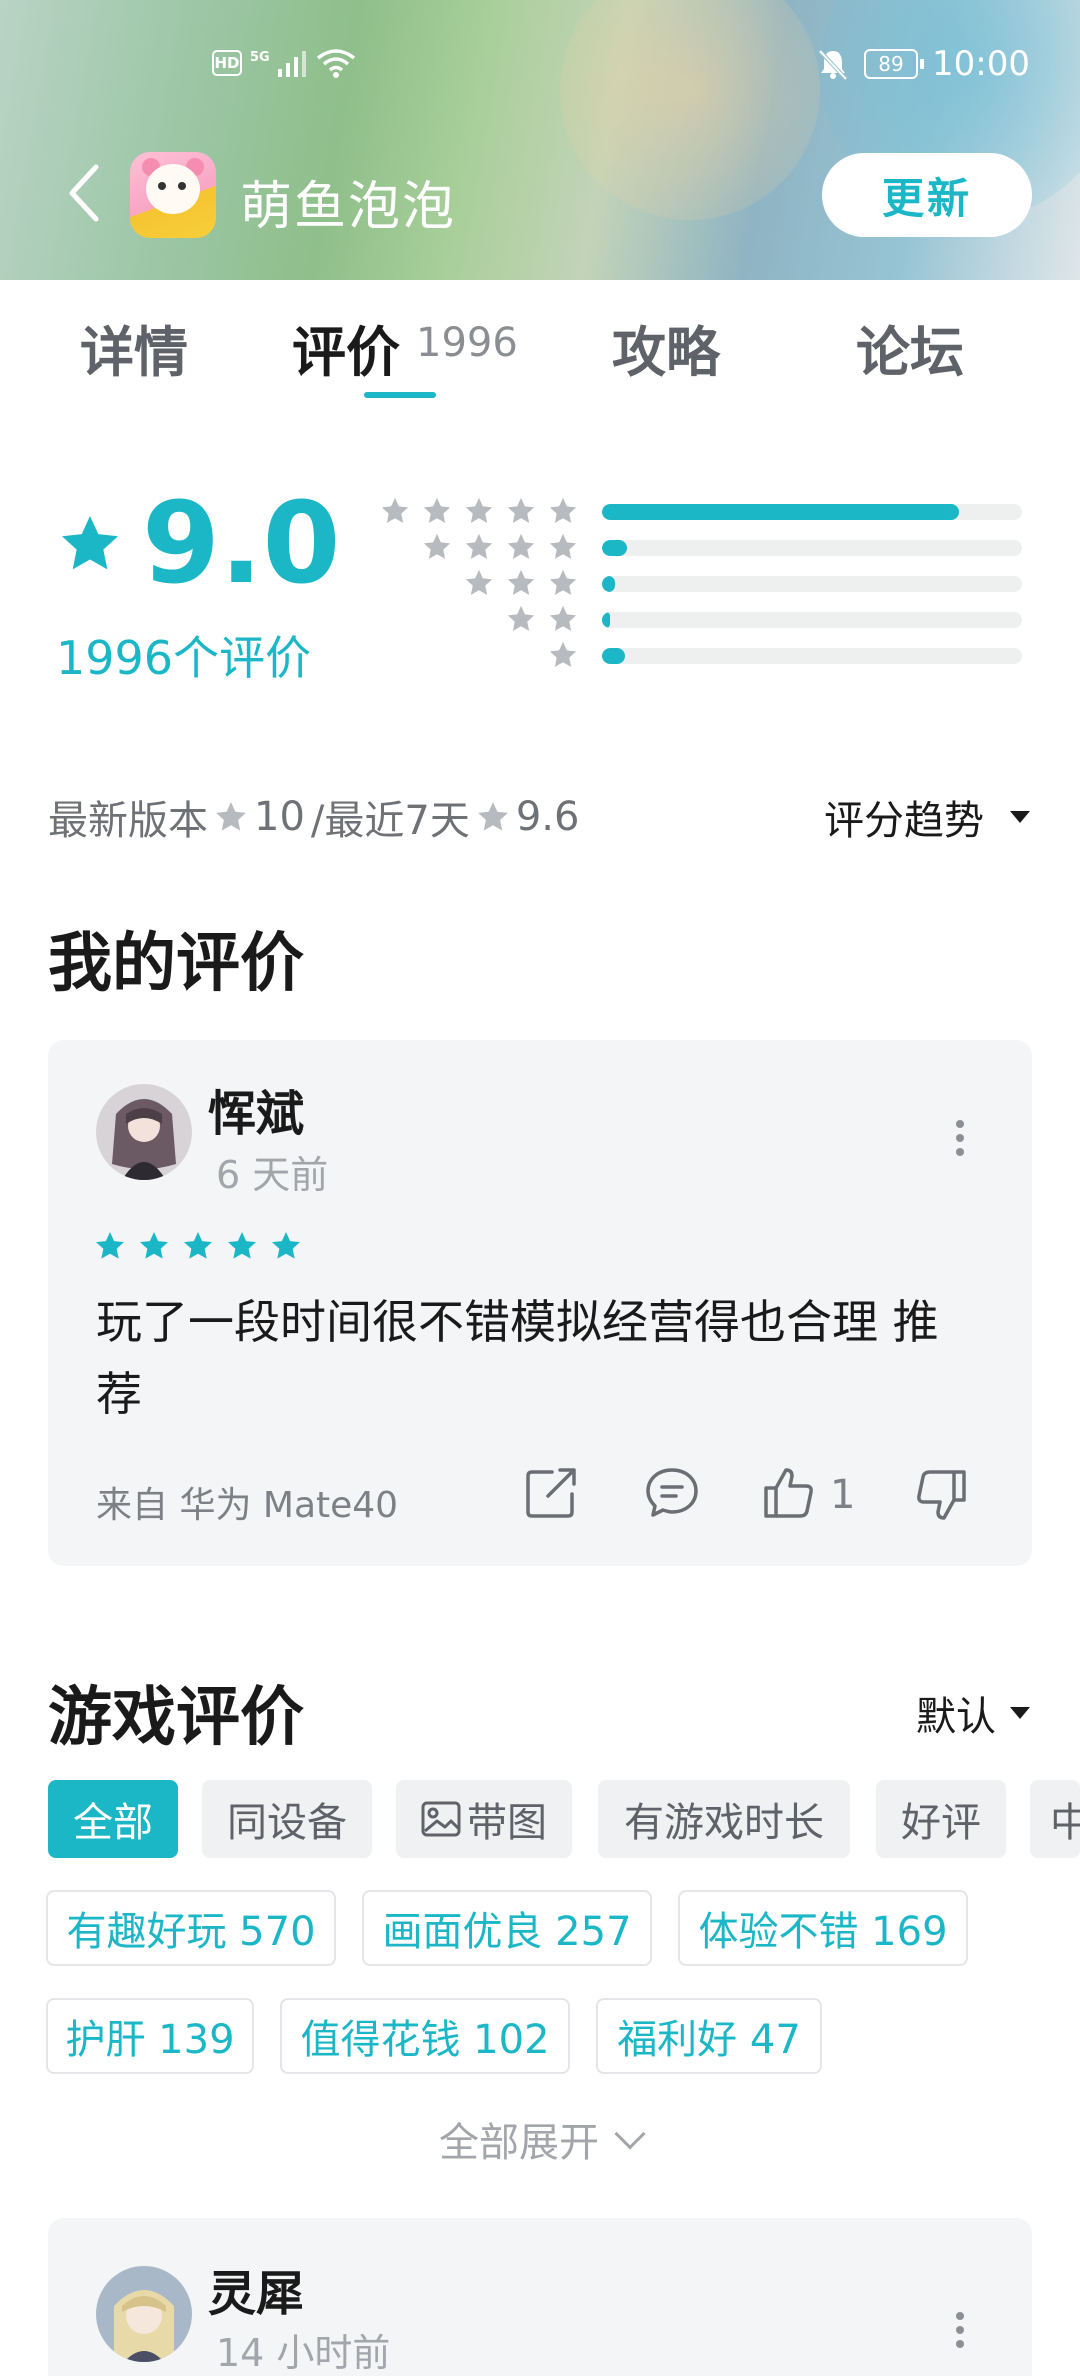 Image resolution: width=1080 pixels, height=2376 pixels. What do you see at coordinates (425, 2036) in the screenshot?
I see `review-tag: 值得花钱 102` at bounding box center [425, 2036].